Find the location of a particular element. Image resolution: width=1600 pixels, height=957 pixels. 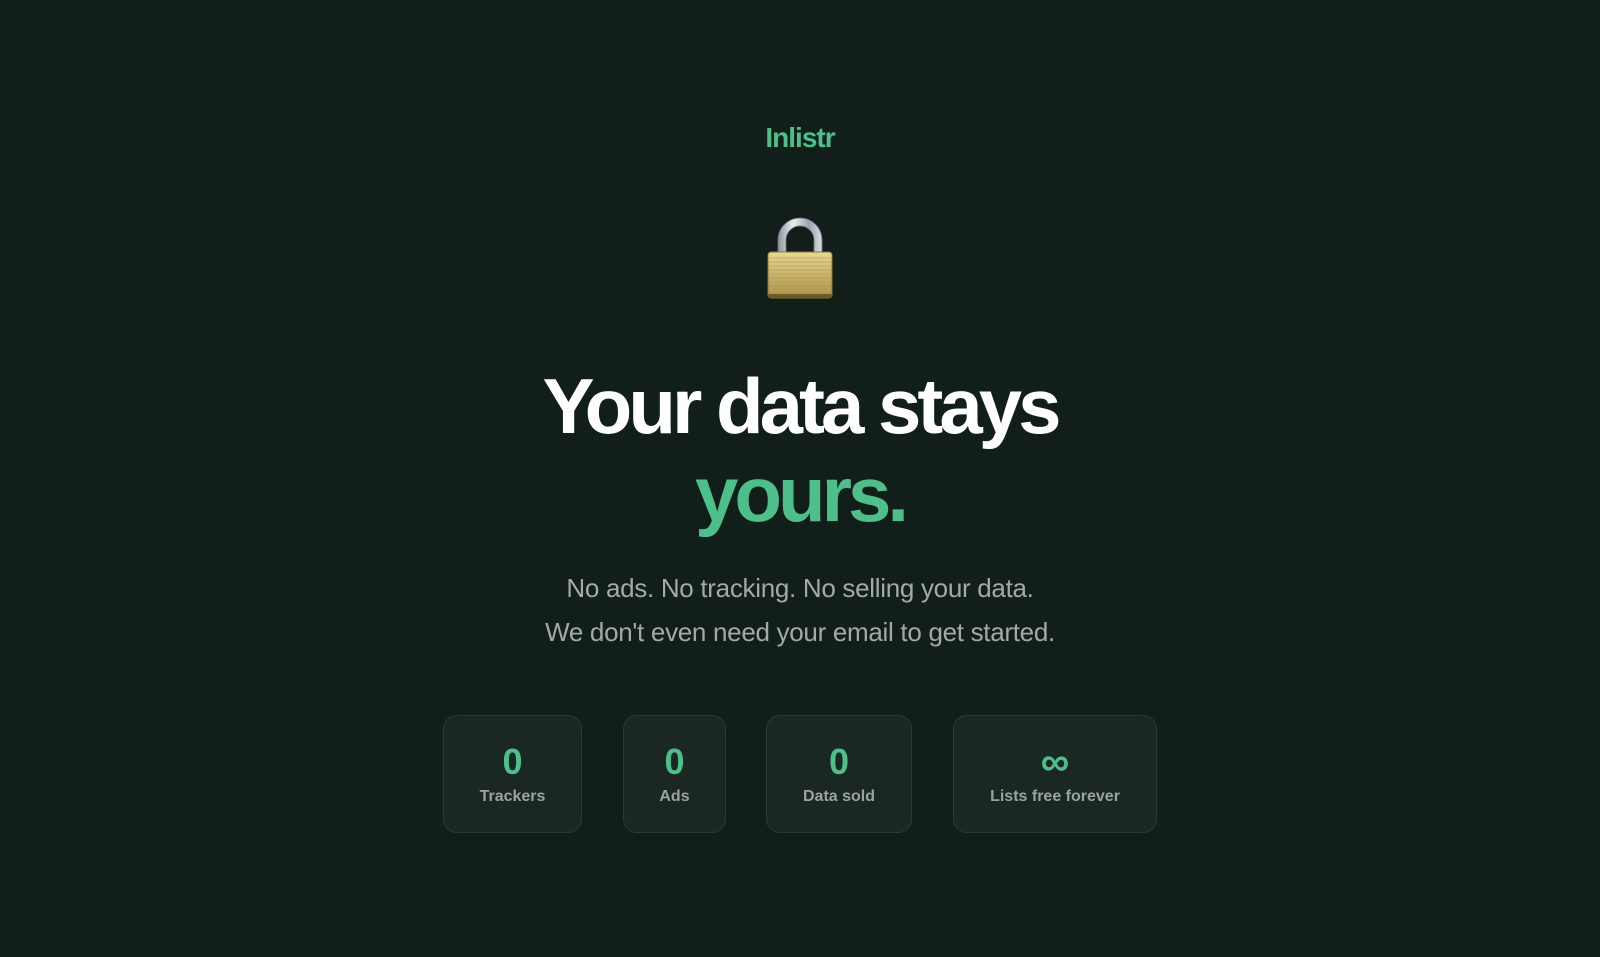

stat-card-ads: 0 Ads is located at coordinates (674, 774).